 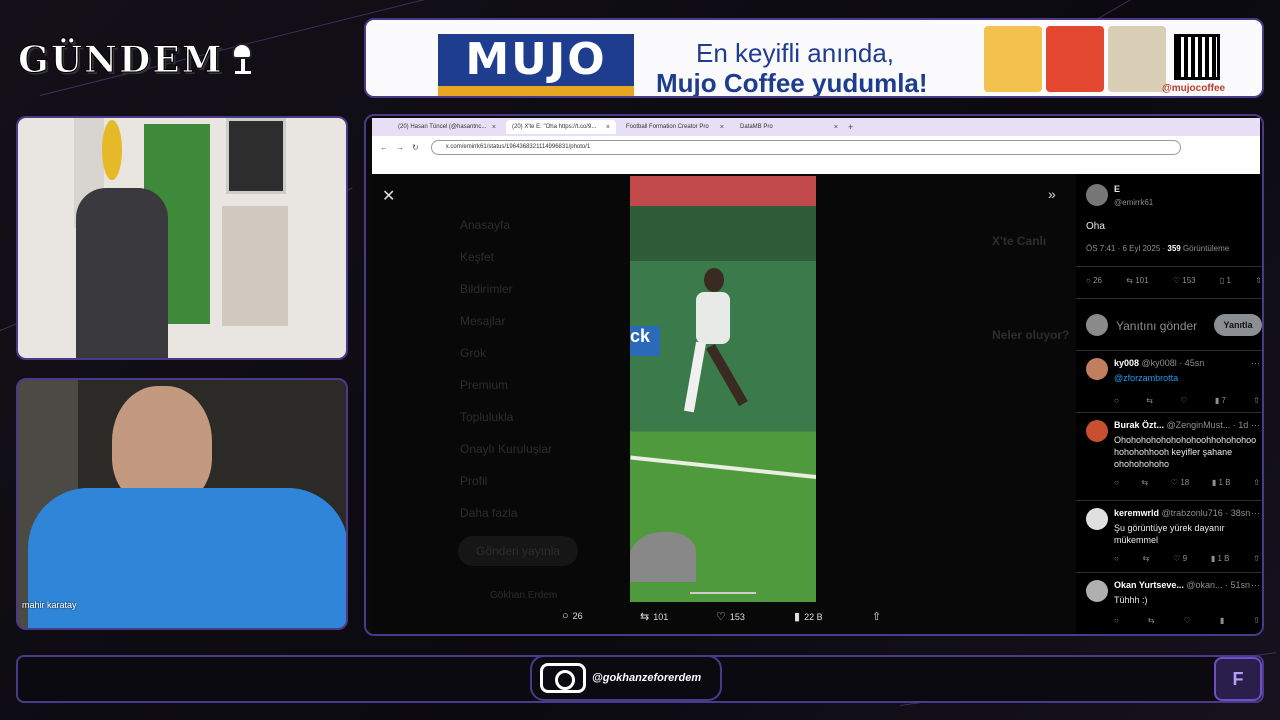 I want to click on product-pack-image, so click(x=1075, y=59).